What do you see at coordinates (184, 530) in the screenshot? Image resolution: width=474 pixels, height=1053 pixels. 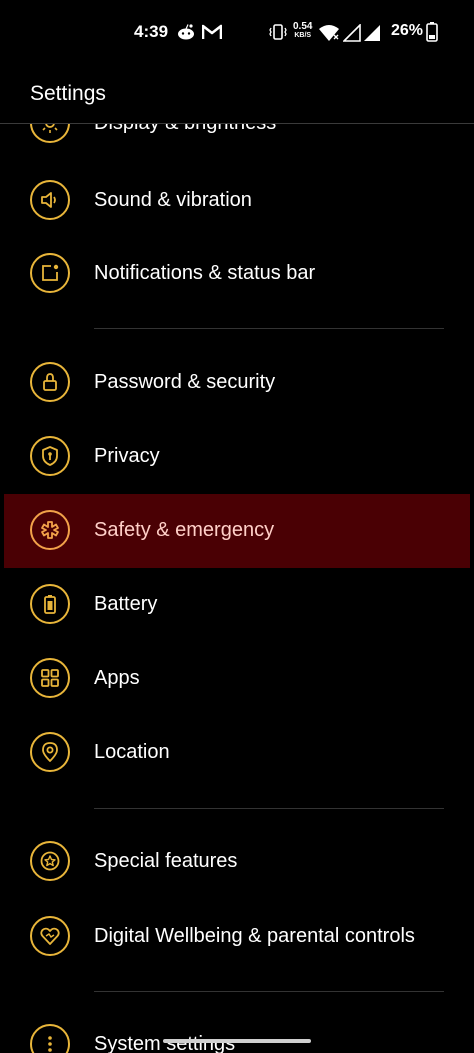 I see `settings-item-label: Safety & emergency` at bounding box center [184, 530].